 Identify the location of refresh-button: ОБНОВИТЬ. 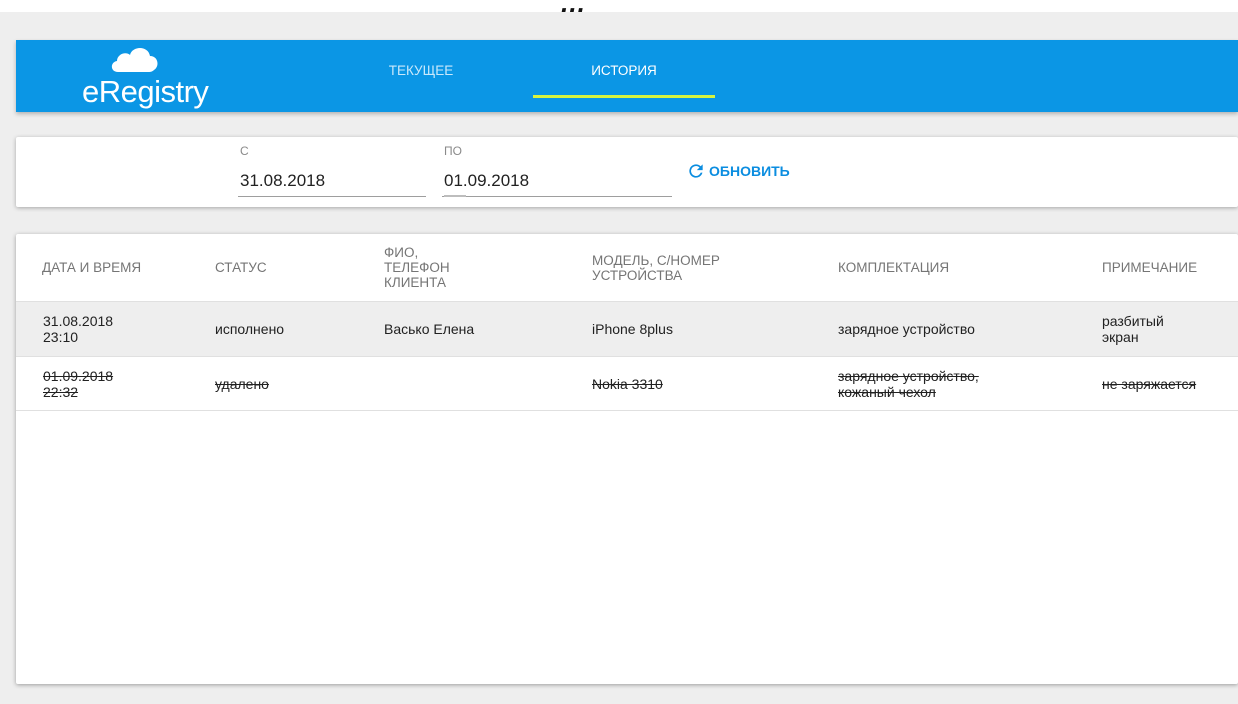
(738, 171).